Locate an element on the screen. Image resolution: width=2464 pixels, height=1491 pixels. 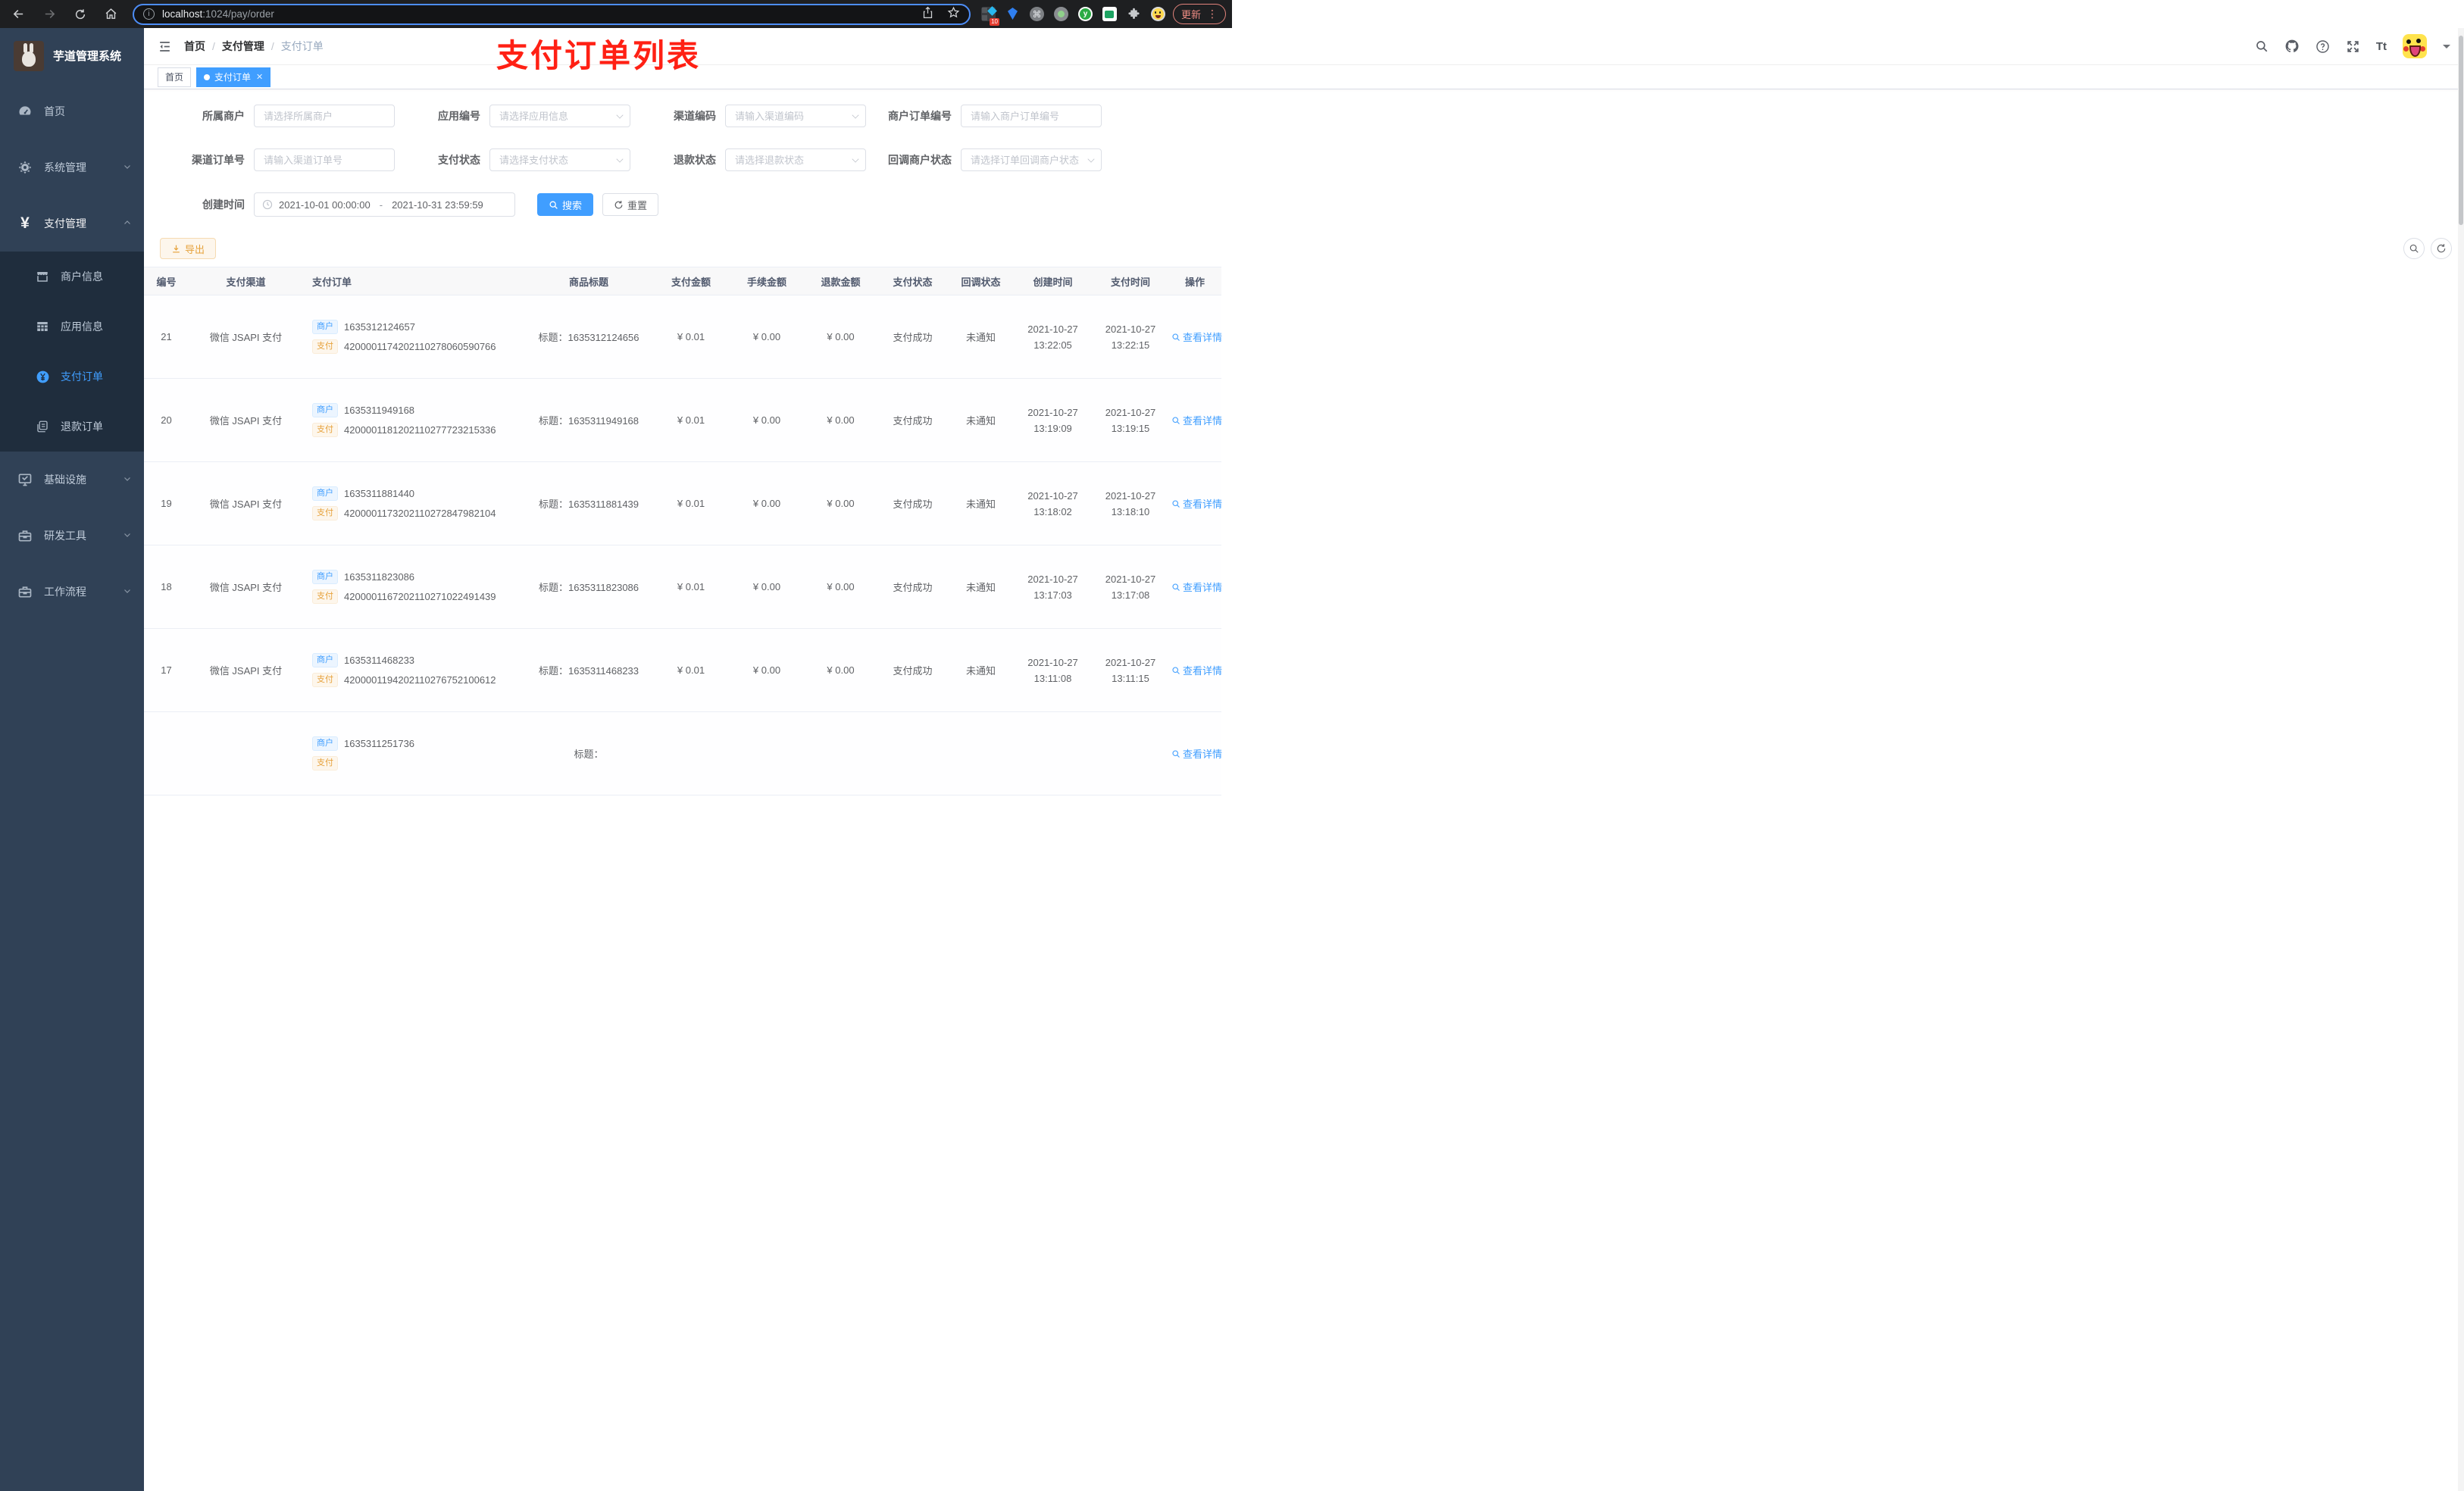
tag-close-icon: ✕ is located at coordinates (259, 77).